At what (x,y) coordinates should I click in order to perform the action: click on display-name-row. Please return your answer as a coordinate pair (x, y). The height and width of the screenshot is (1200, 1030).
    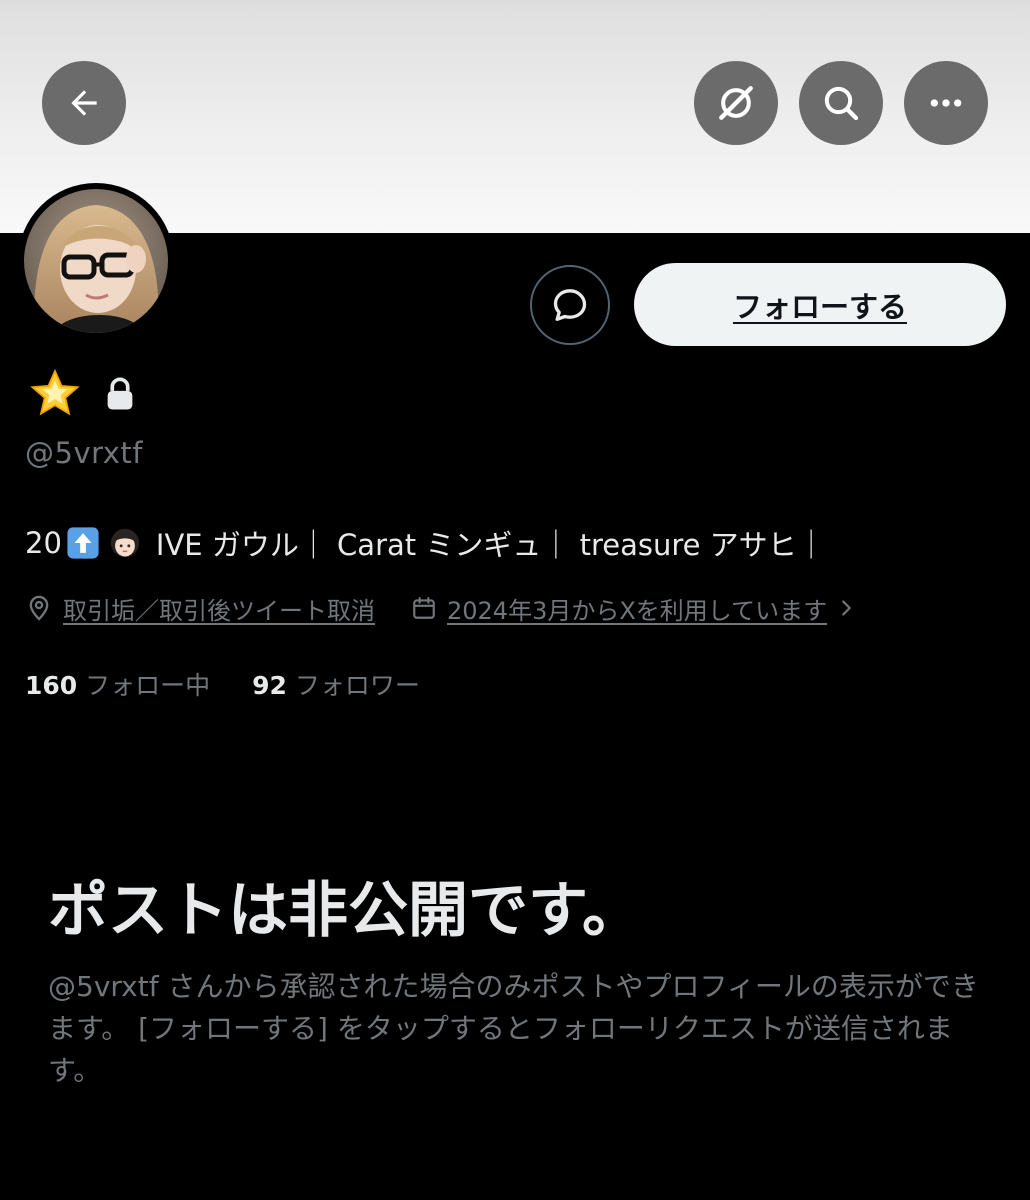
    Looking at the image, I should click on (82, 394).